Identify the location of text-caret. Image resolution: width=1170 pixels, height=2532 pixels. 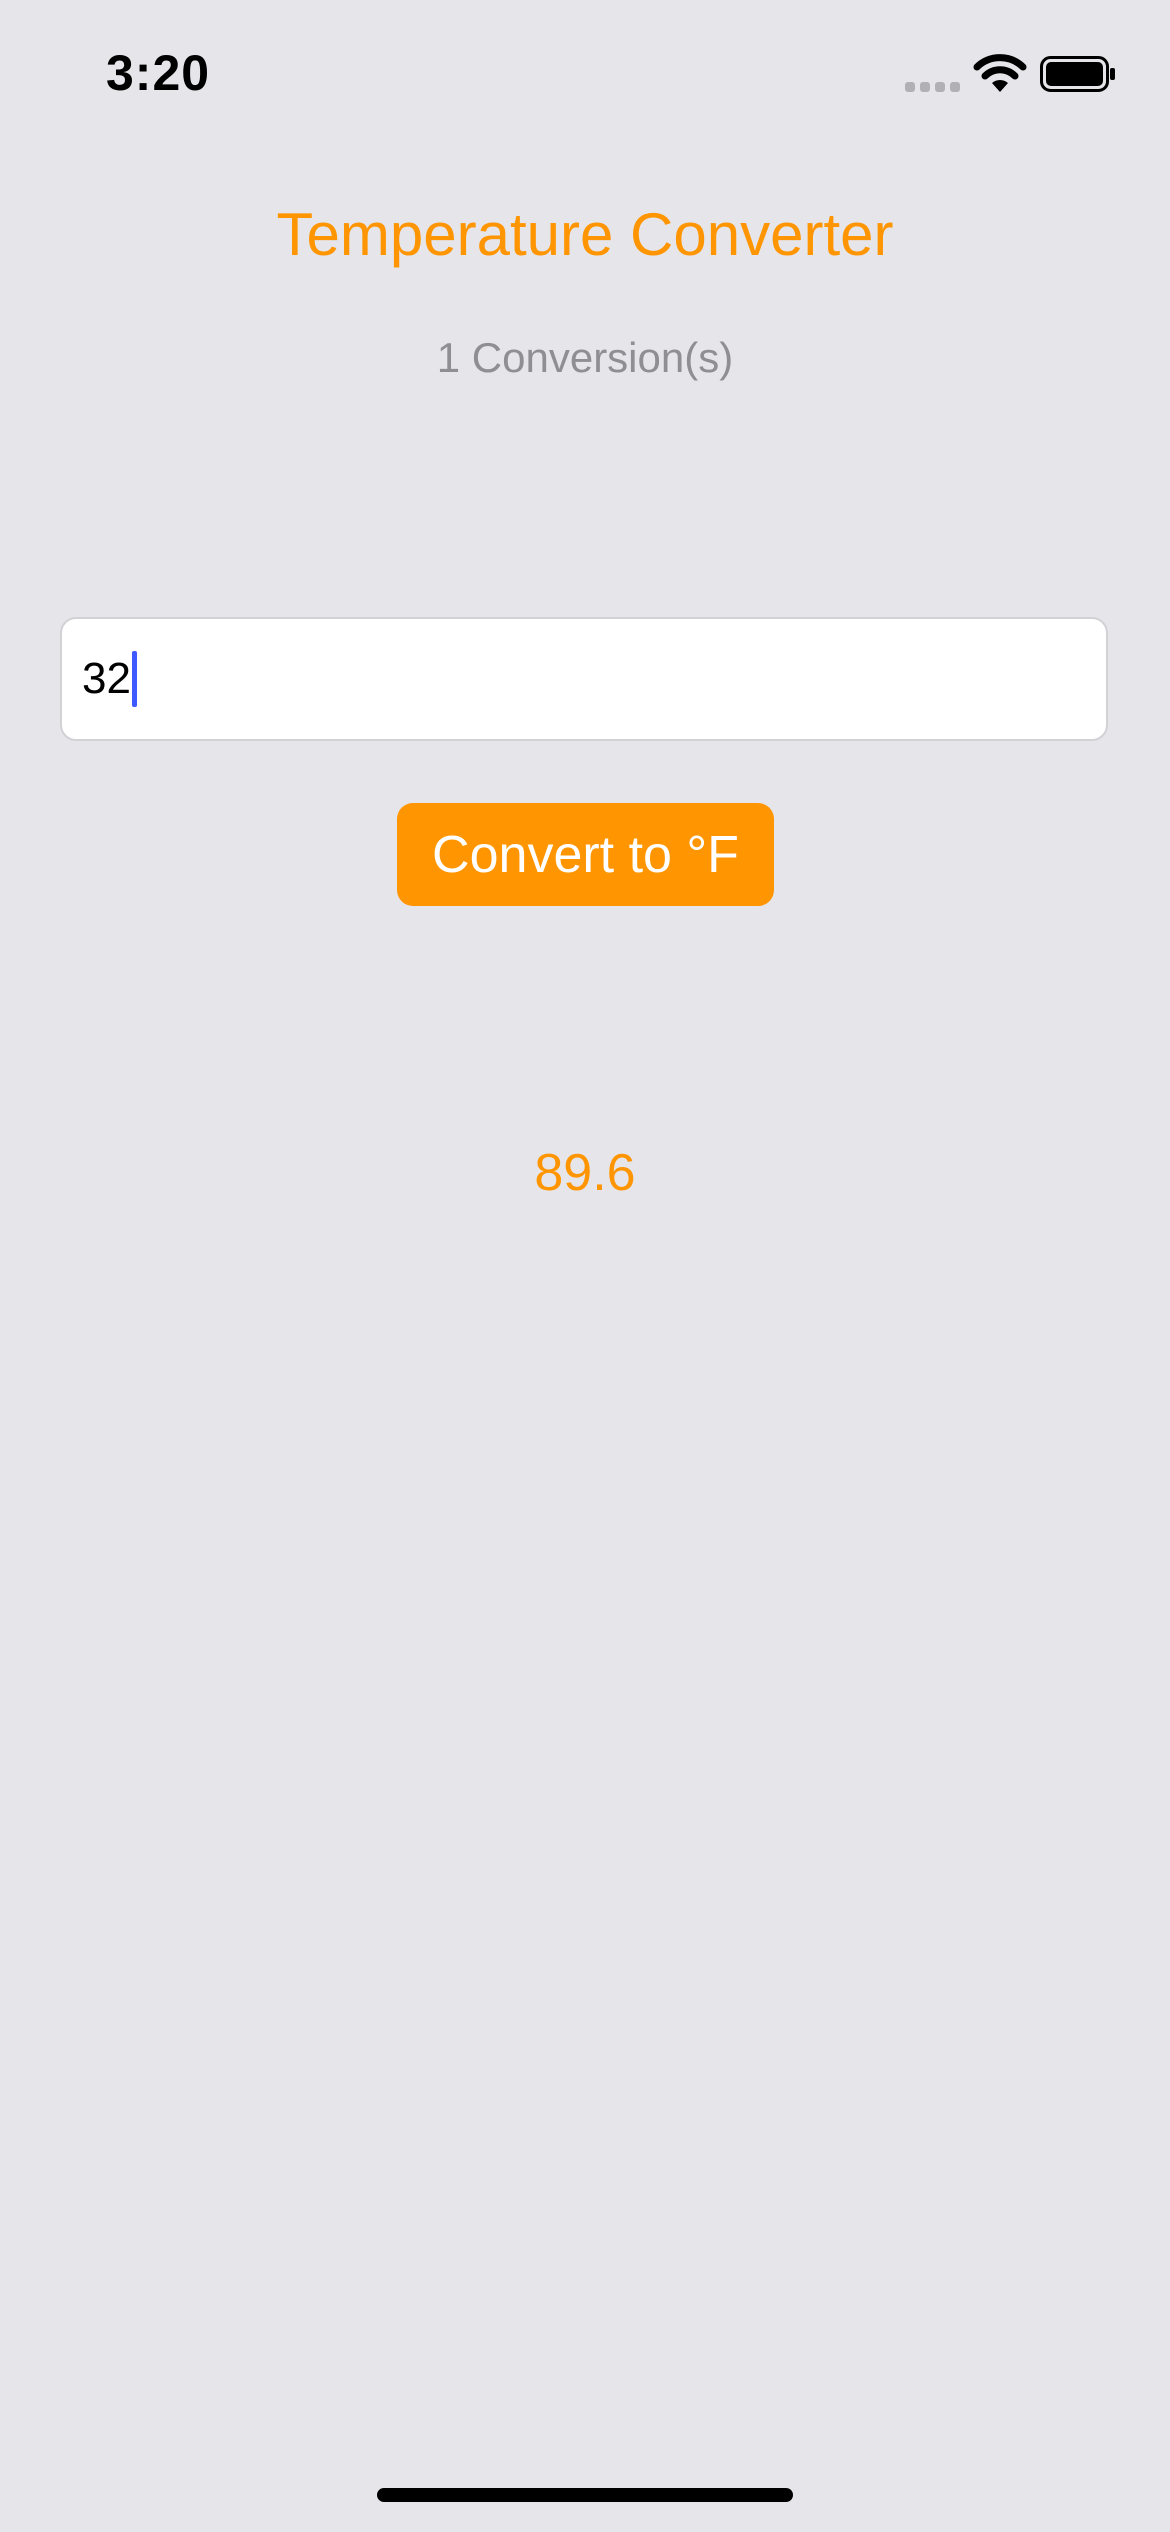
(134, 679).